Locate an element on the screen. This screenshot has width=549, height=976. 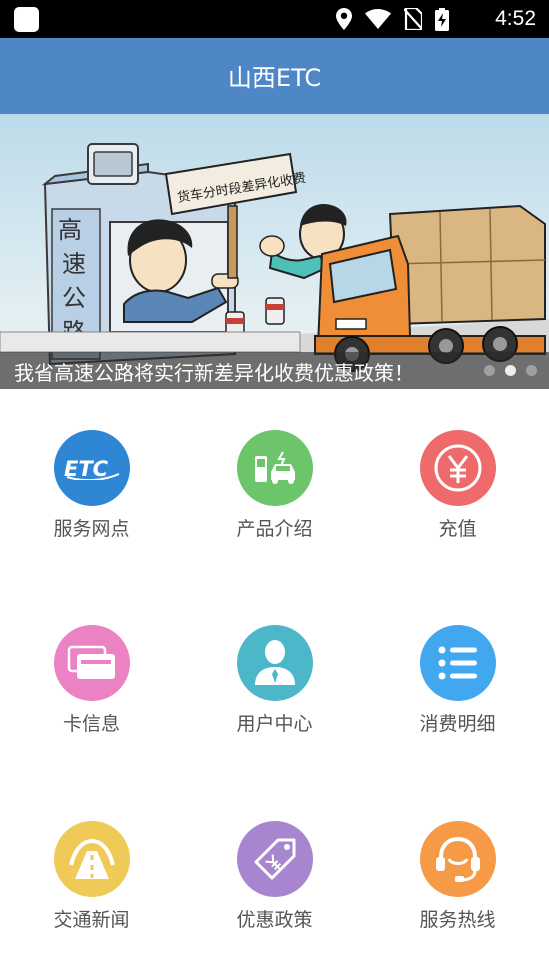
grid-item-user-center: 用户中心 is located at coordinates (274, 680).